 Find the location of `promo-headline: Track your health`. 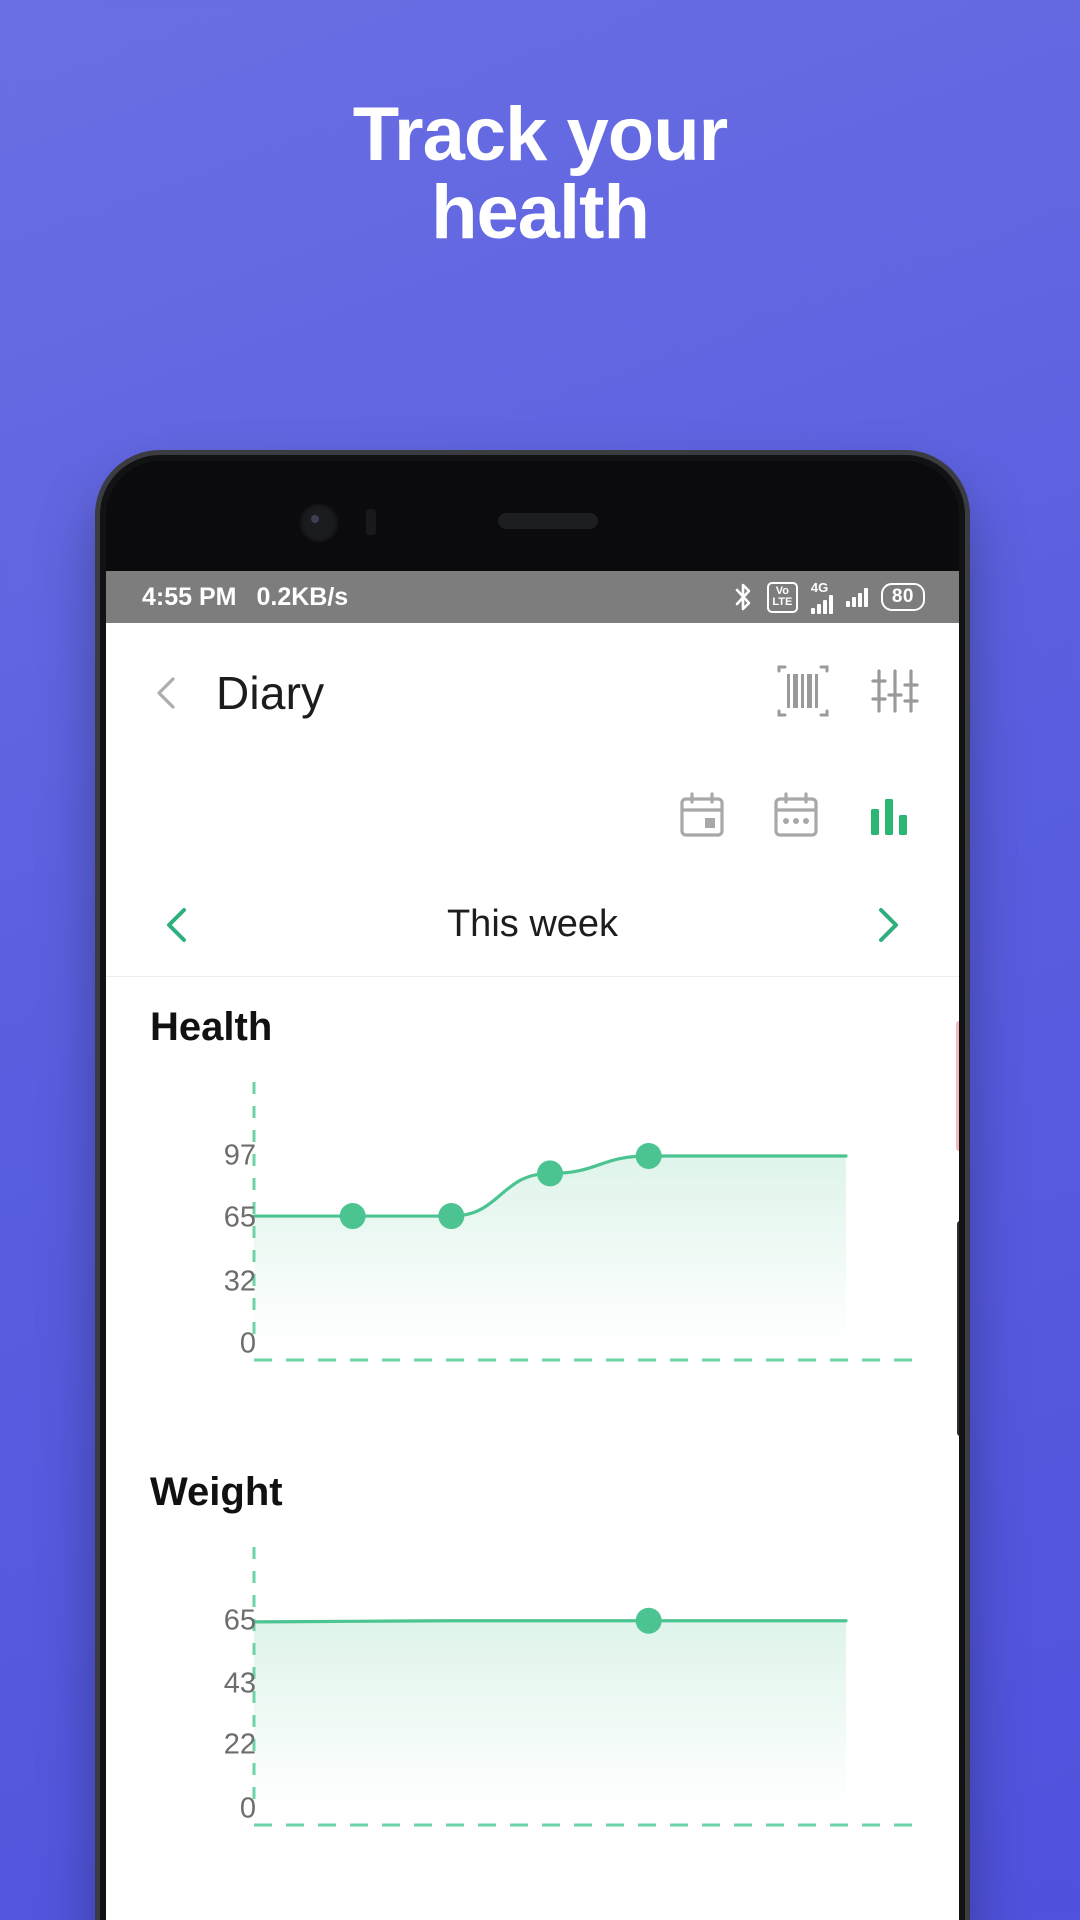

promo-headline: Track your health is located at coordinates (540, 173).